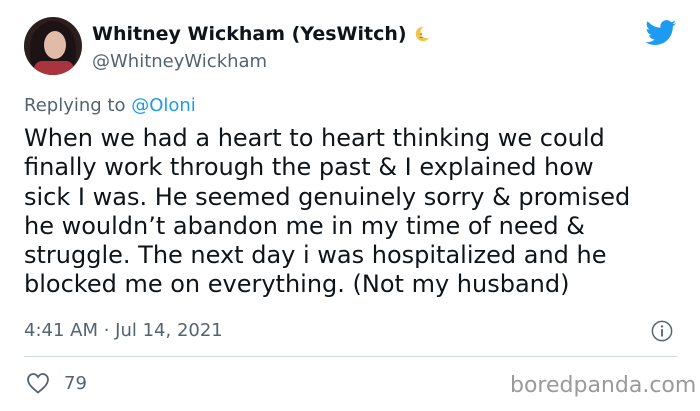 This screenshot has width=700, height=411. I want to click on author-name-row: Whitney Wickham (YesWitch), so click(261, 34).